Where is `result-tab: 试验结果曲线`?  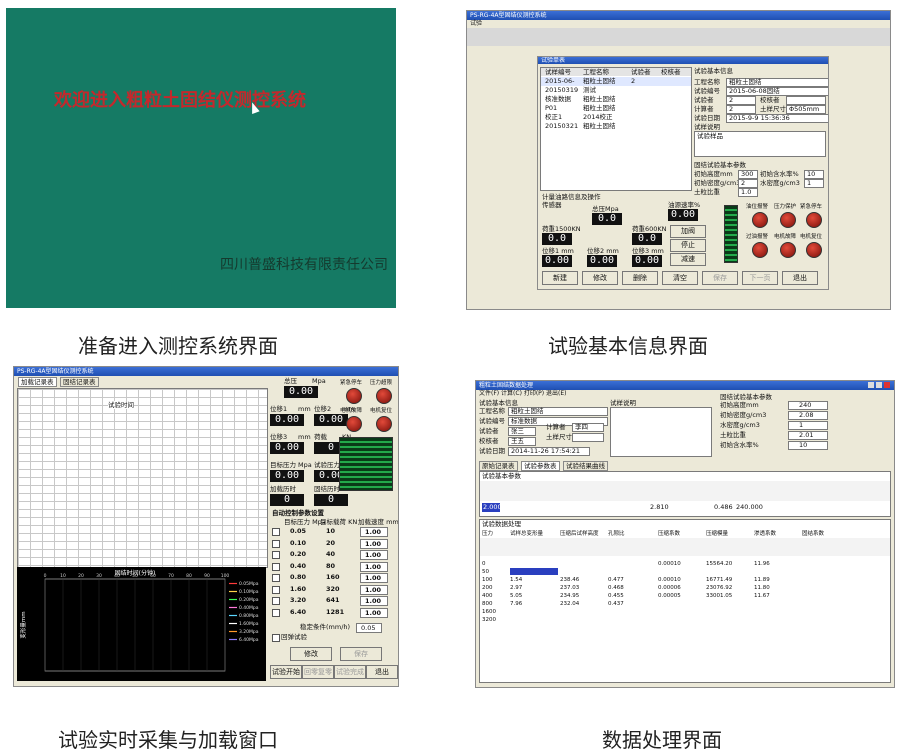
result-tab: 试验结果曲线 is located at coordinates (585, 466).